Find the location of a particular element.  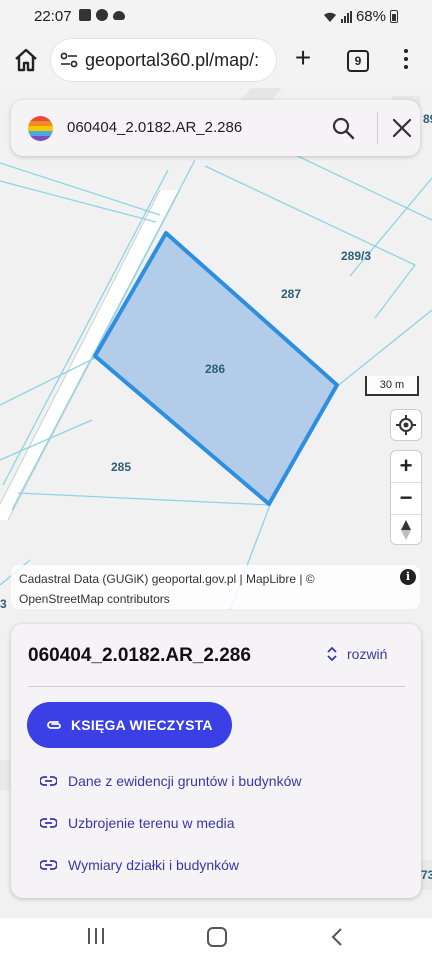

land-register-button: KSIĘGA WIECZYSTA is located at coordinates (129, 725).